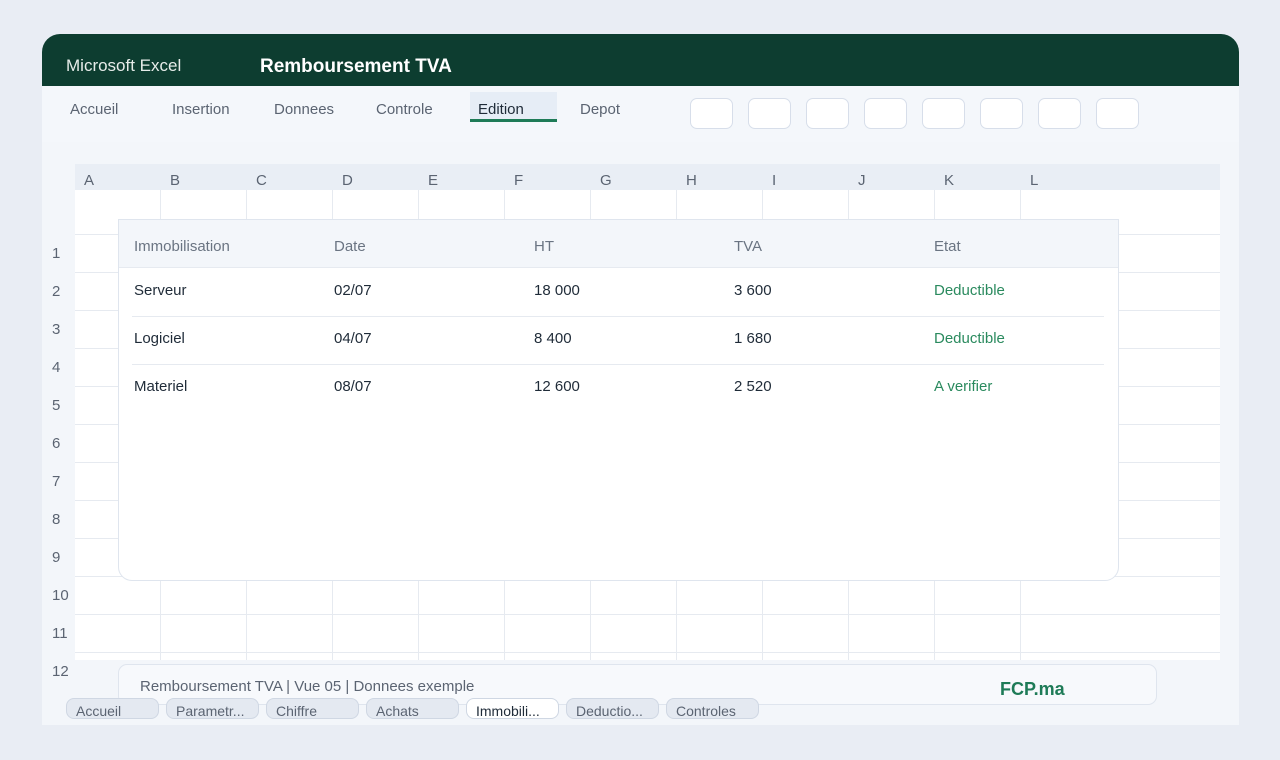  I want to click on cell-date: 08/07, so click(353, 386).